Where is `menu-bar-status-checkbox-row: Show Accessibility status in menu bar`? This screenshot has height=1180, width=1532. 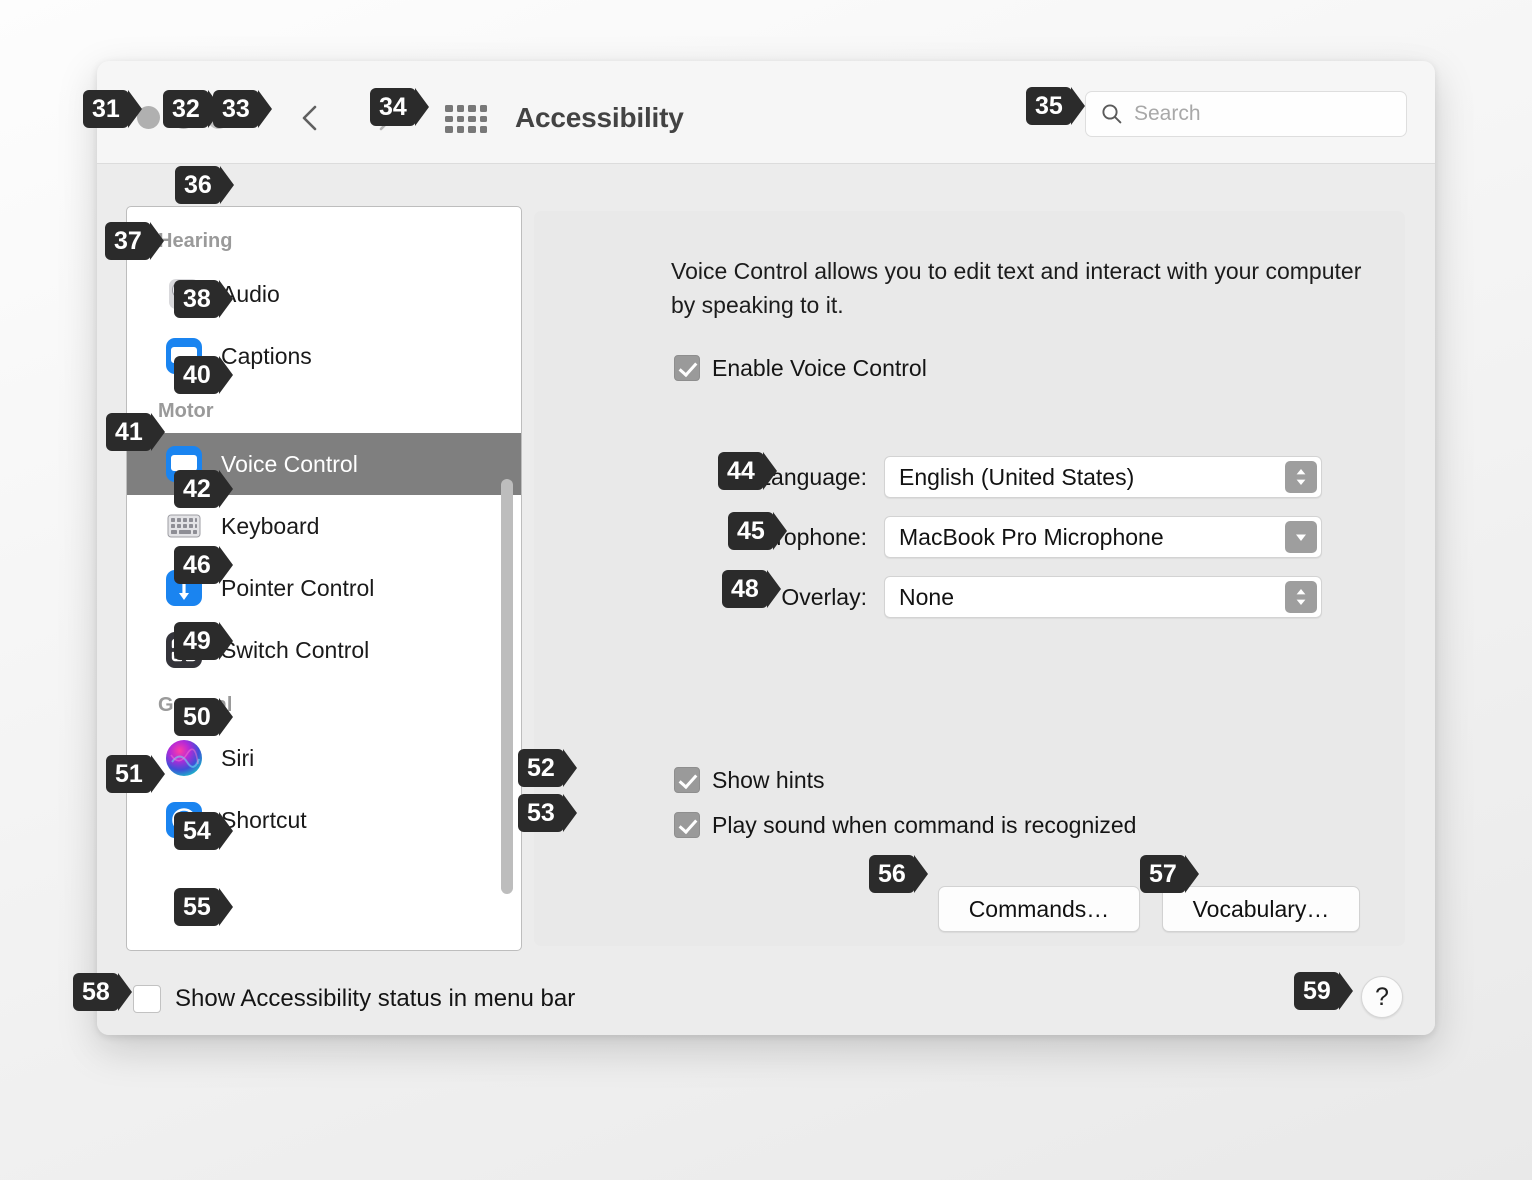
menu-bar-status-checkbox-row: Show Accessibility status in menu bar is located at coordinates (354, 999).